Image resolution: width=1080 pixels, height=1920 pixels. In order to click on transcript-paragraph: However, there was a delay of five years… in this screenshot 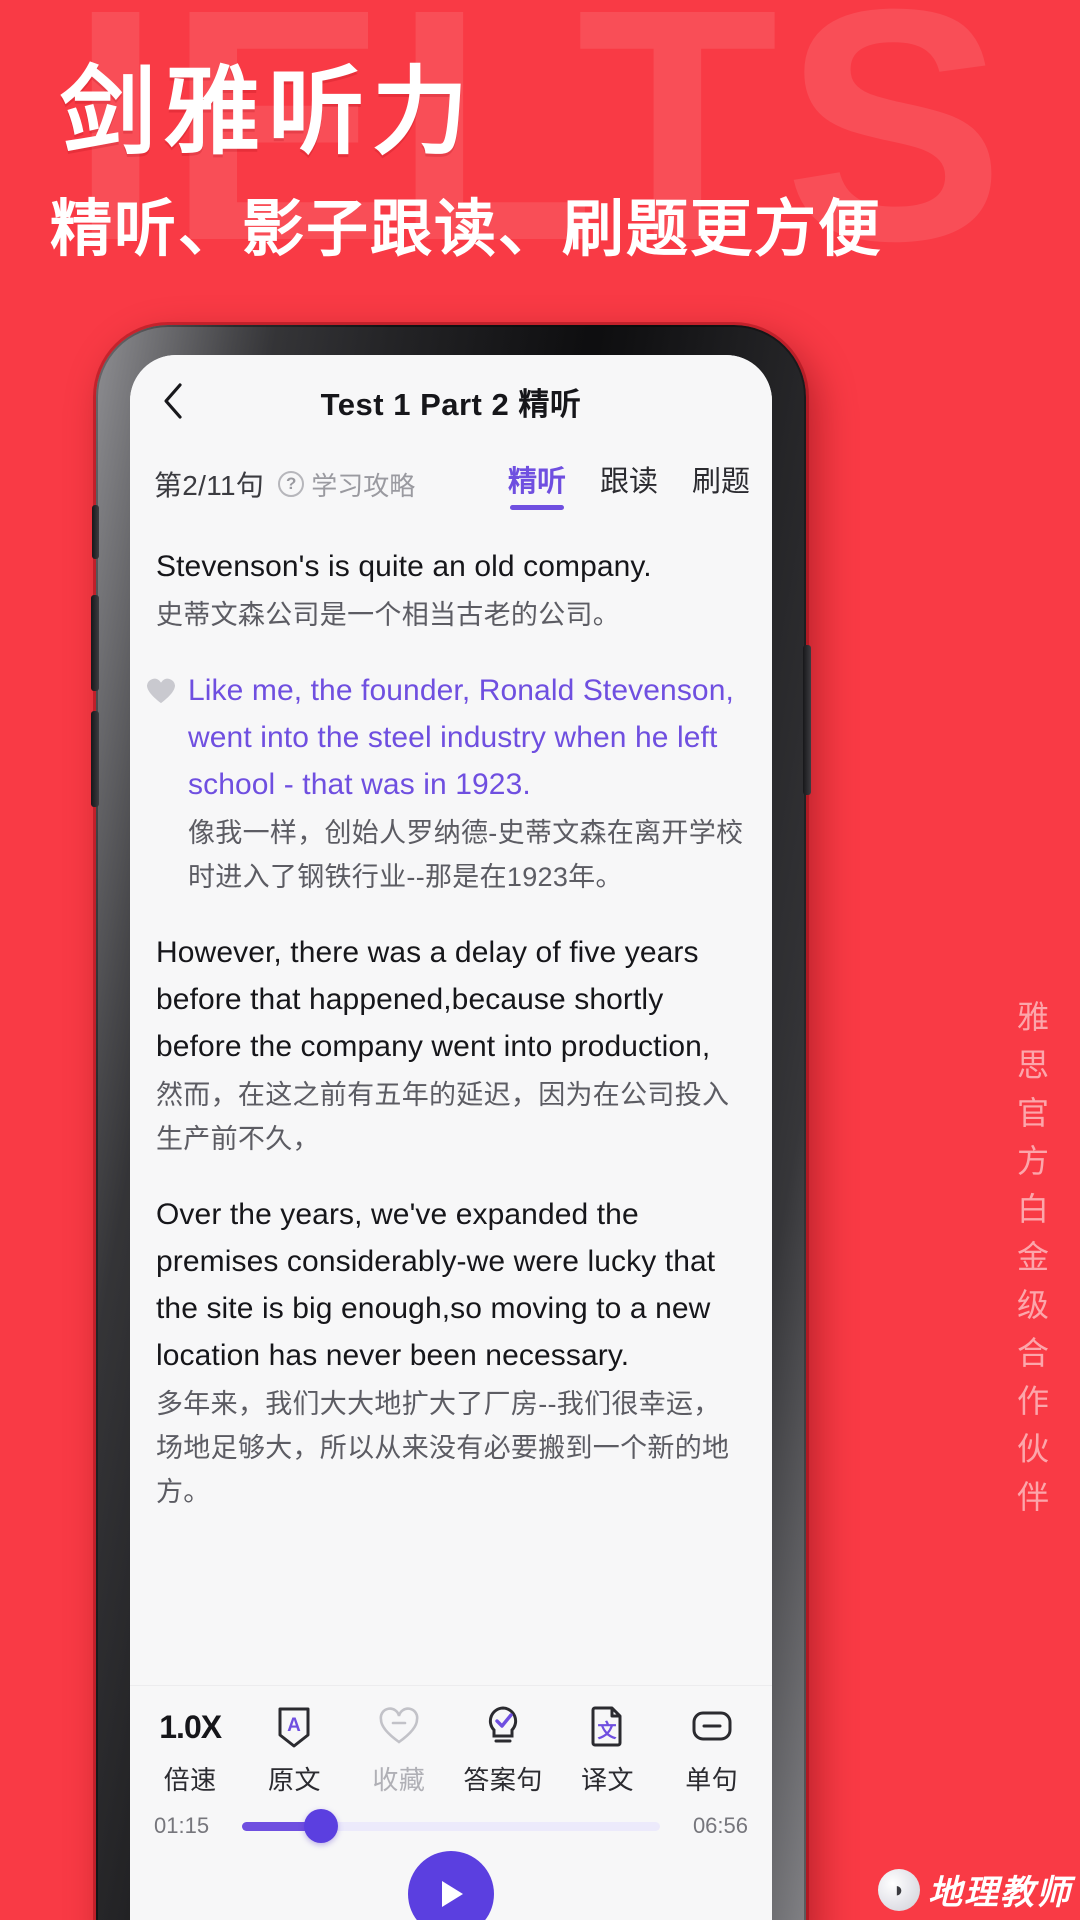, I will do `click(451, 1045)`.